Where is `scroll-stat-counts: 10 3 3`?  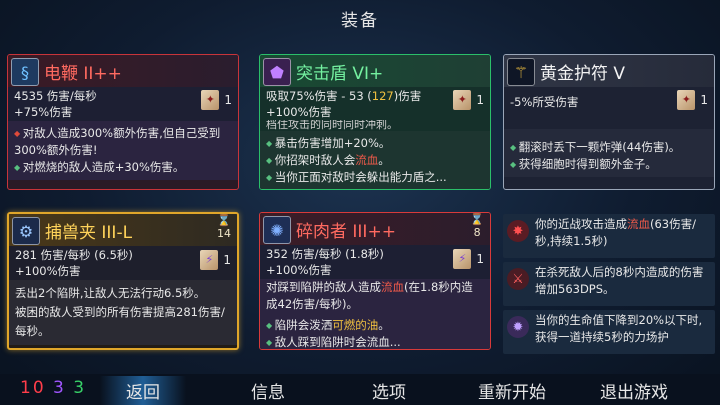 scroll-stat-counts: 10 3 3 is located at coordinates (53, 388).